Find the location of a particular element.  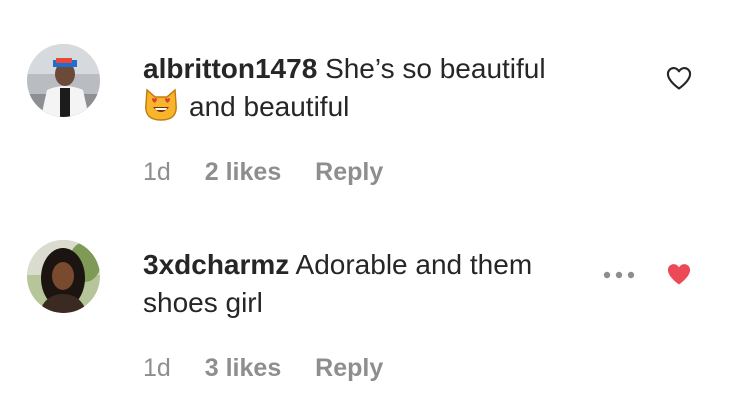

heart-outline-icon is located at coordinates (679, 78).